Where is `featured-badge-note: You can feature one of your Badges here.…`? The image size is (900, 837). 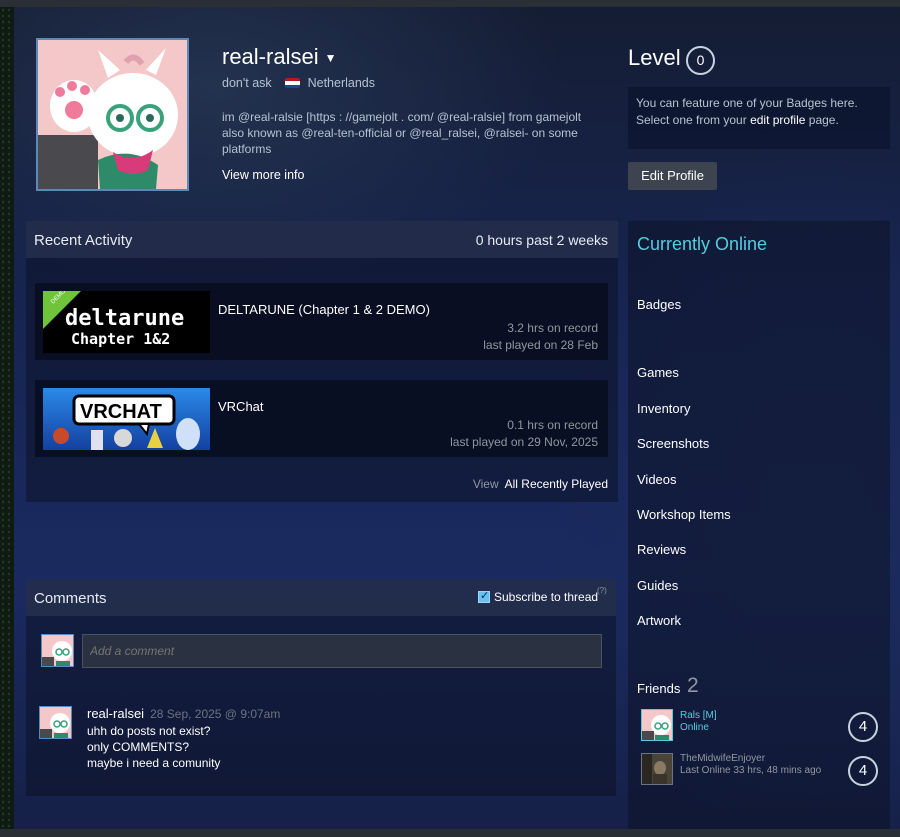 featured-badge-note: You can feature one of your Badges here.… is located at coordinates (759, 118).